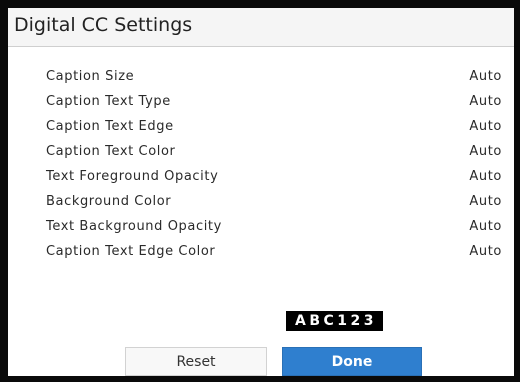 This screenshot has height=382, width=520. What do you see at coordinates (134, 226) in the screenshot?
I see `setting-label: Text Background Opacity` at bounding box center [134, 226].